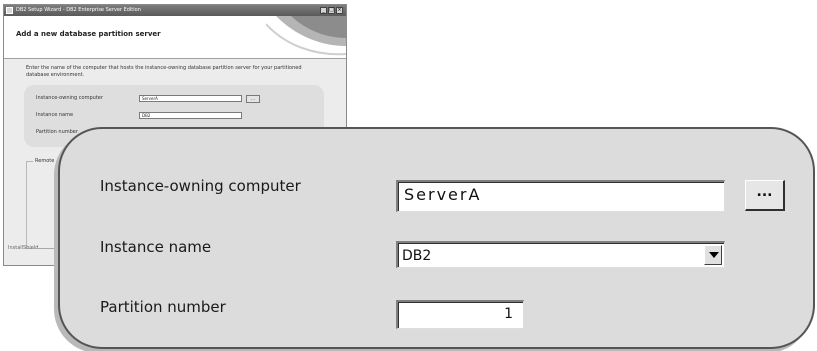  What do you see at coordinates (306, 36) in the screenshot?
I see `header-swoosh-graphic` at bounding box center [306, 36].